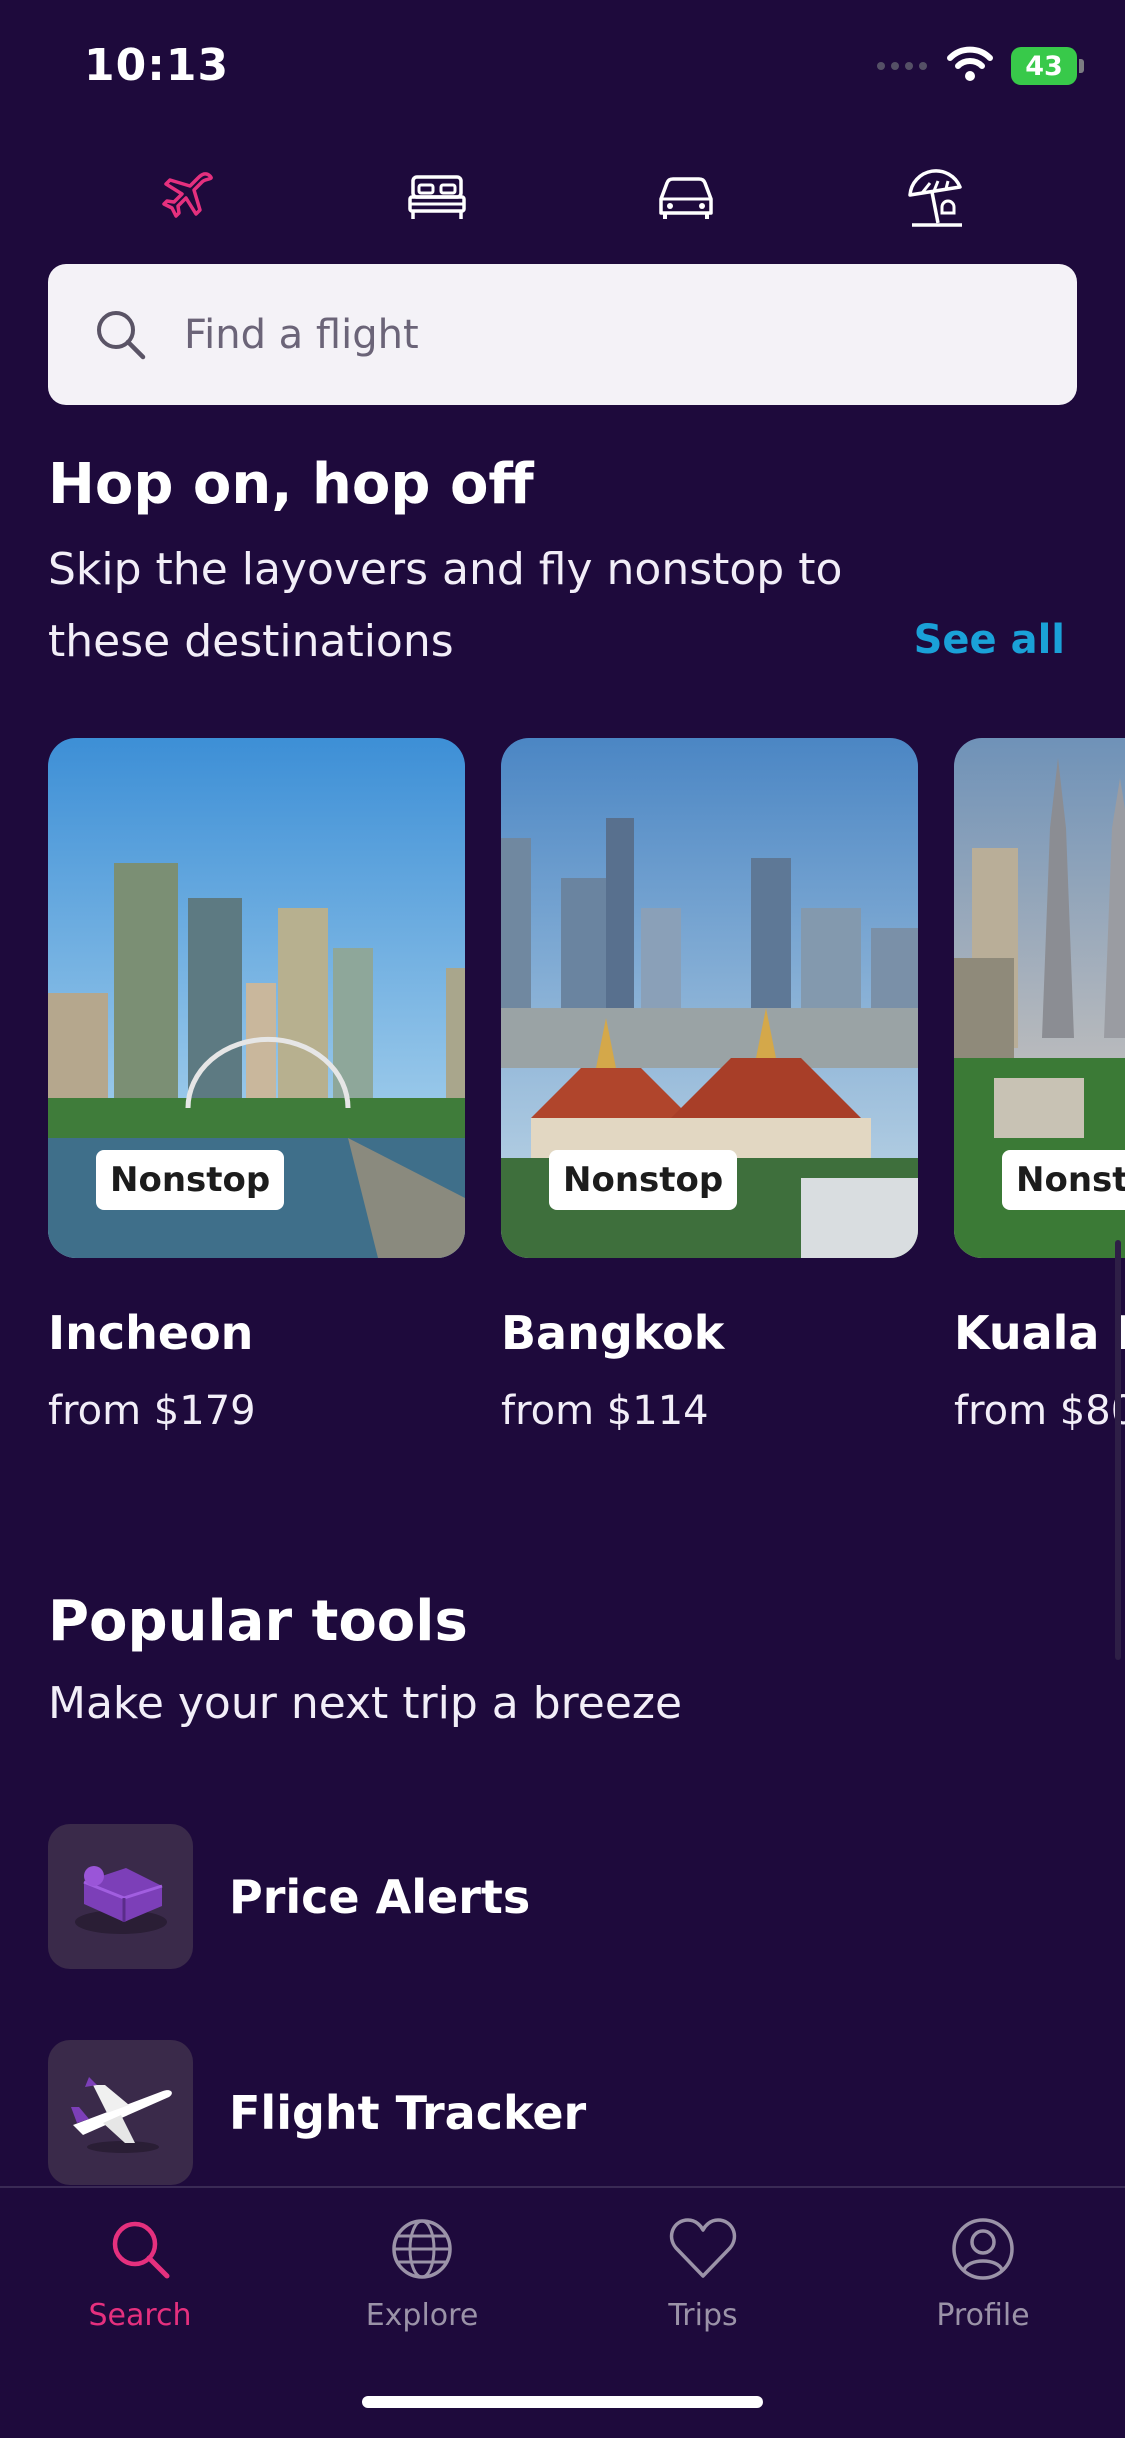 This screenshot has height=2438, width=1125. Describe the element at coordinates (140, 2315) in the screenshot. I see `nav-label: Search` at that location.